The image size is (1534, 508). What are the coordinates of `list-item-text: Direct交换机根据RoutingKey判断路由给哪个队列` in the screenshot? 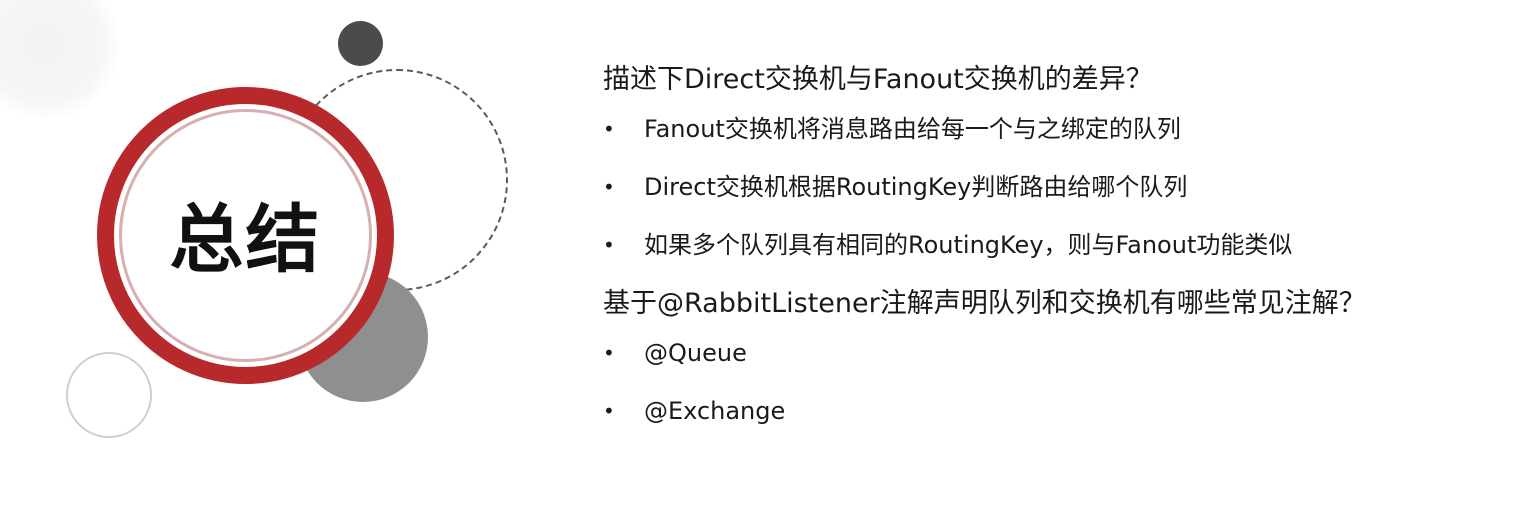 It's located at (916, 187).